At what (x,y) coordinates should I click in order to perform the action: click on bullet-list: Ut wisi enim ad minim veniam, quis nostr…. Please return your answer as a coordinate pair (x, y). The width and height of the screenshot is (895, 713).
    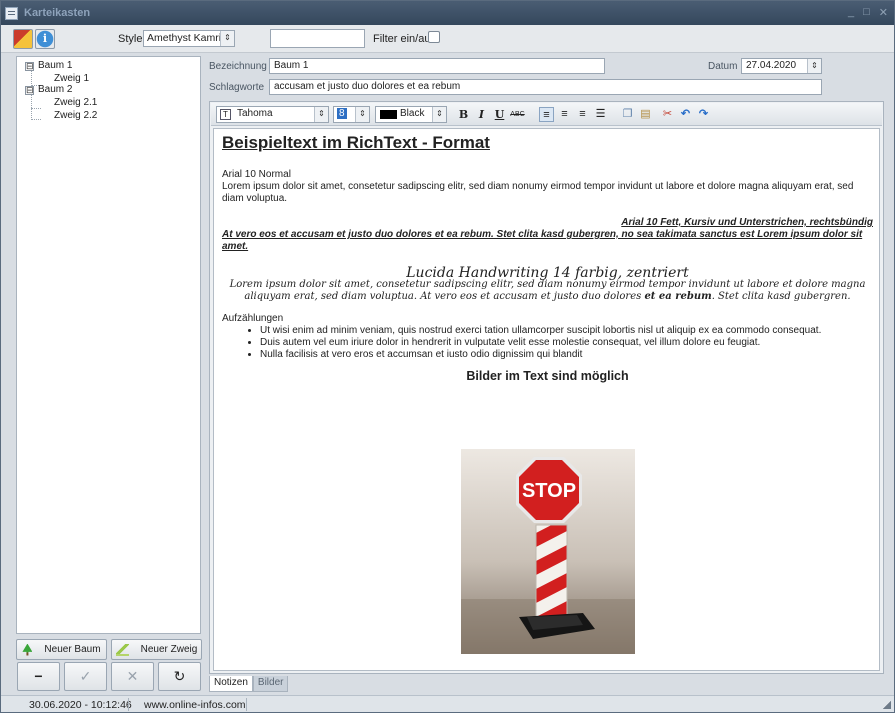
    Looking at the image, I should click on (547, 343).